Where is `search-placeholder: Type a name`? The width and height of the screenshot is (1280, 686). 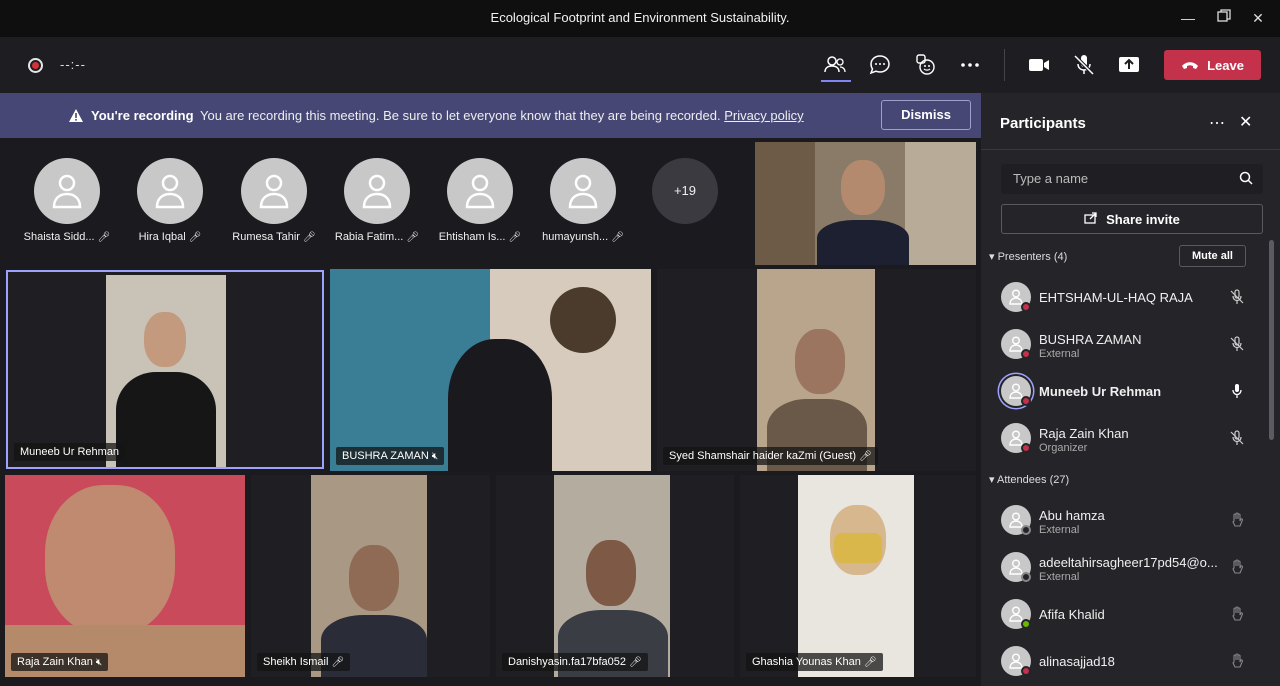
search-placeholder: Type a name is located at coordinates (1051, 178).